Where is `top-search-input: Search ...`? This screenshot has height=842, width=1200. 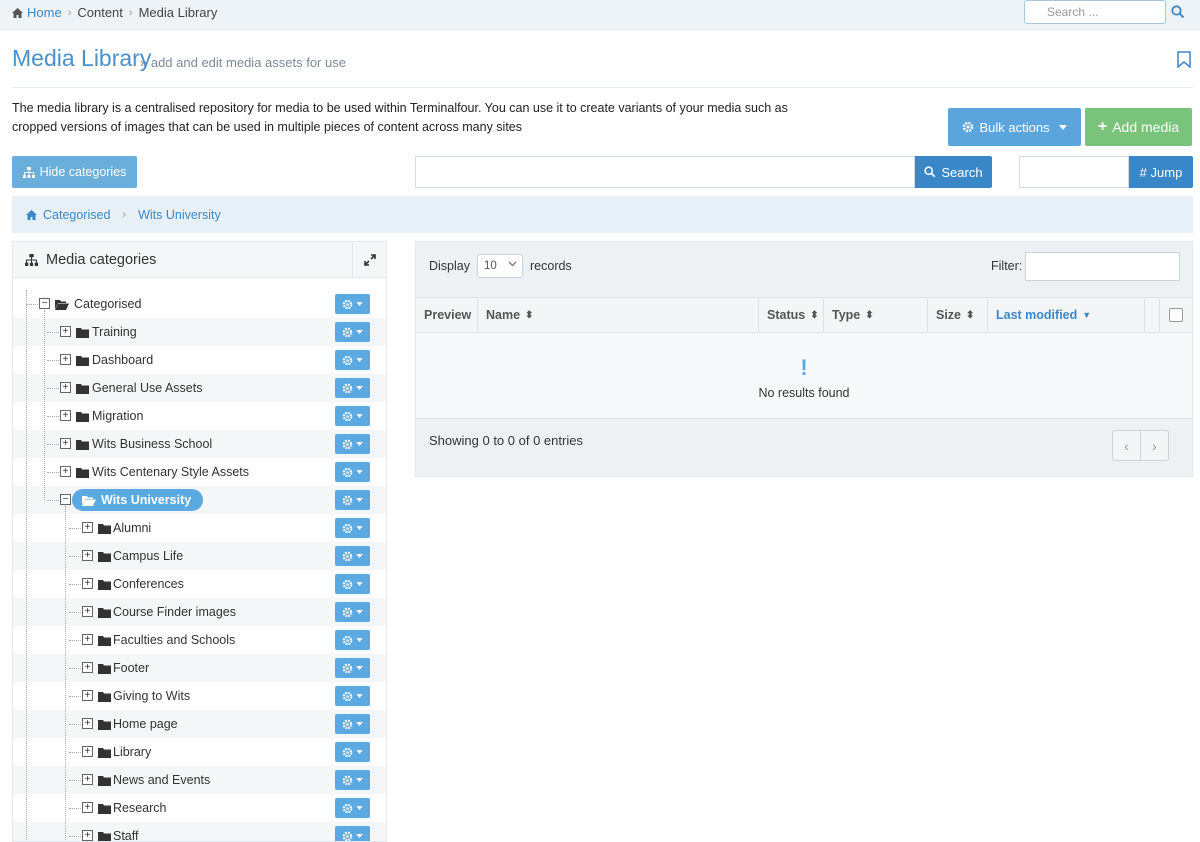
top-search-input: Search ... is located at coordinates (1095, 12).